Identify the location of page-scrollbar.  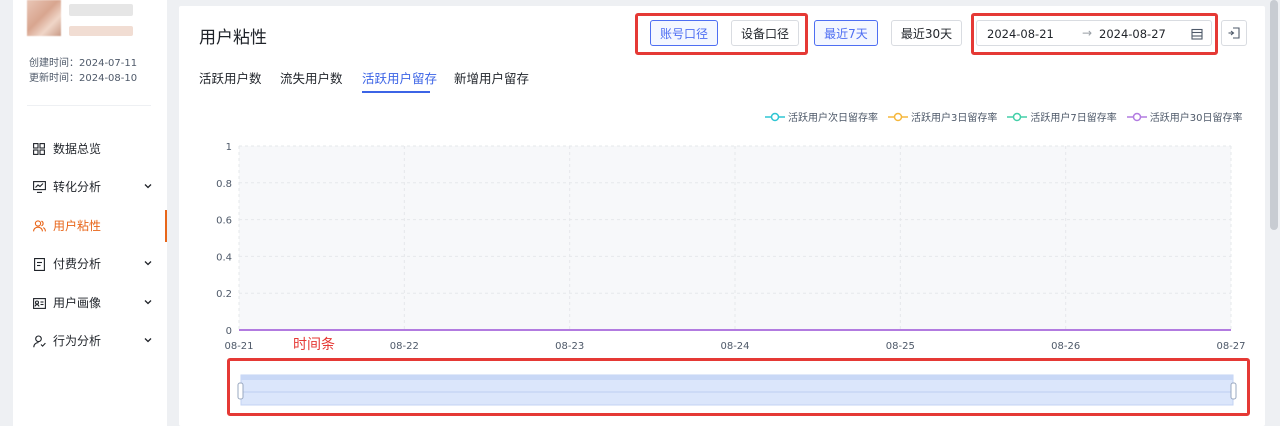
(1274, 213).